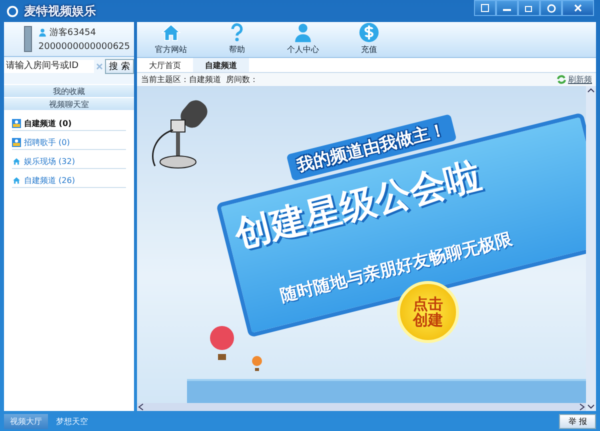 The image size is (600, 431). I want to click on horizontal-scrollbar, so click(361, 407).